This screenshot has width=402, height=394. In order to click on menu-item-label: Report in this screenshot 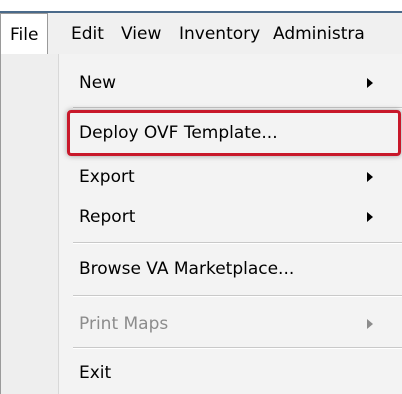, I will do `click(107, 217)`.